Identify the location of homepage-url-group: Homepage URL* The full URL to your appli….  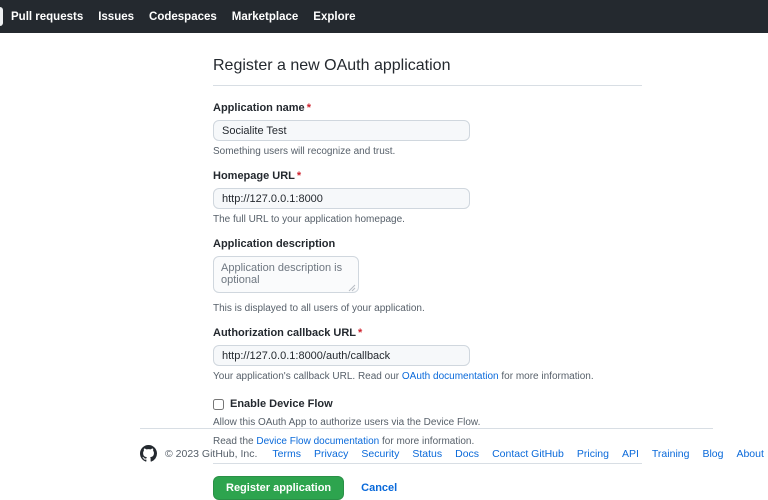
(427, 198).